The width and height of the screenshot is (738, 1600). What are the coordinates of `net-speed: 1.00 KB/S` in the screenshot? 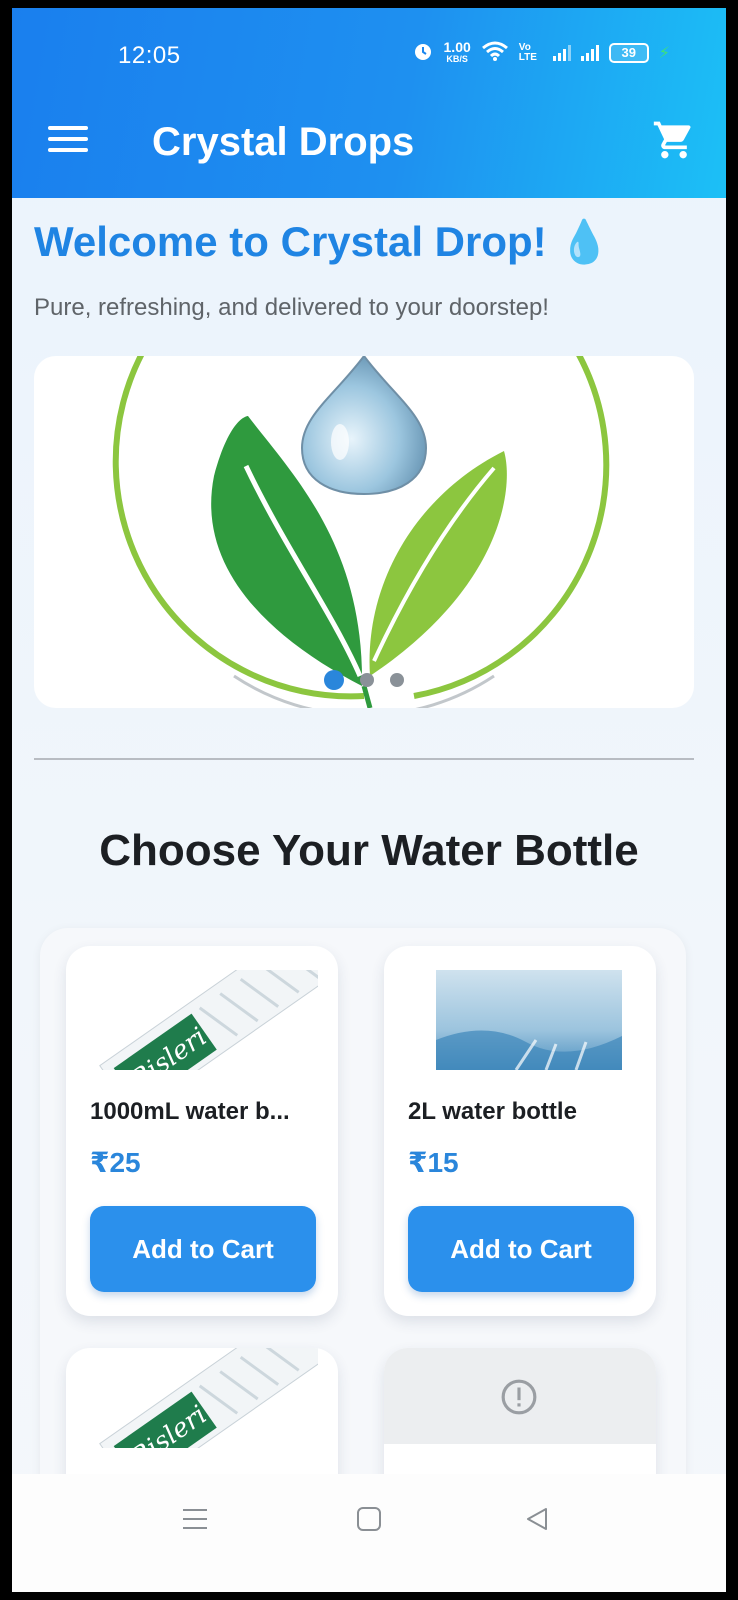 It's located at (457, 51).